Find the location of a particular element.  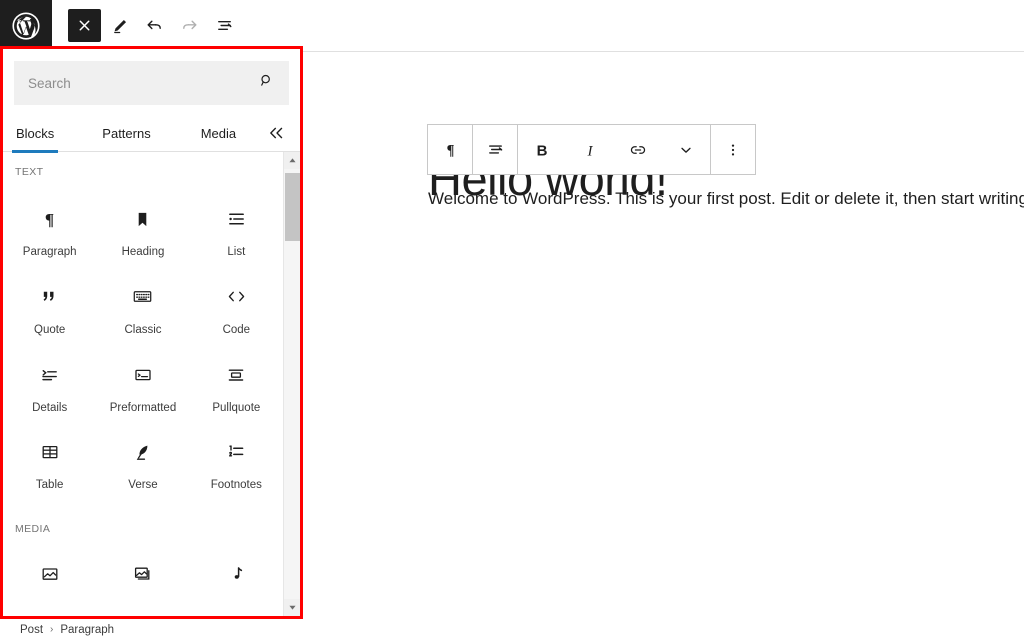

block-label: Pullquote is located at coordinates (236, 407).